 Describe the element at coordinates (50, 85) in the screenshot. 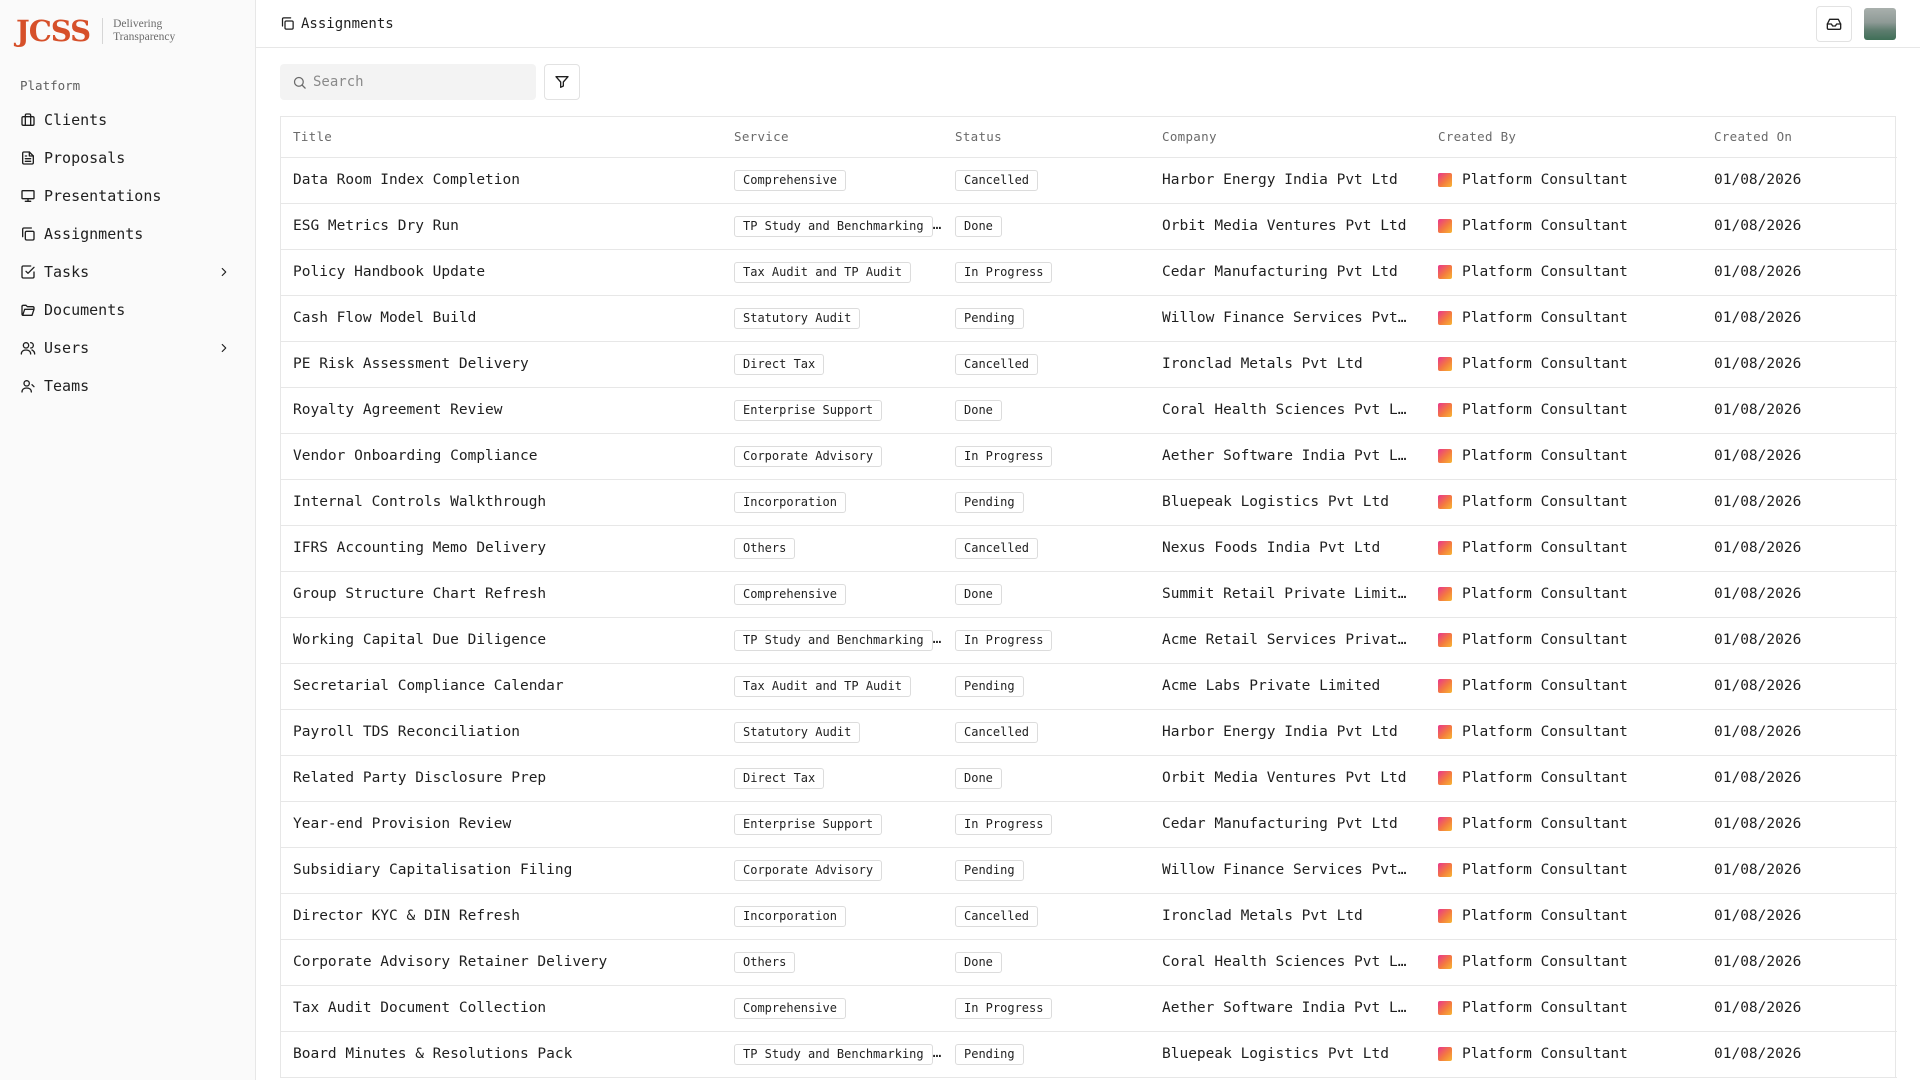

I see `nav-section-label: Platform` at that location.